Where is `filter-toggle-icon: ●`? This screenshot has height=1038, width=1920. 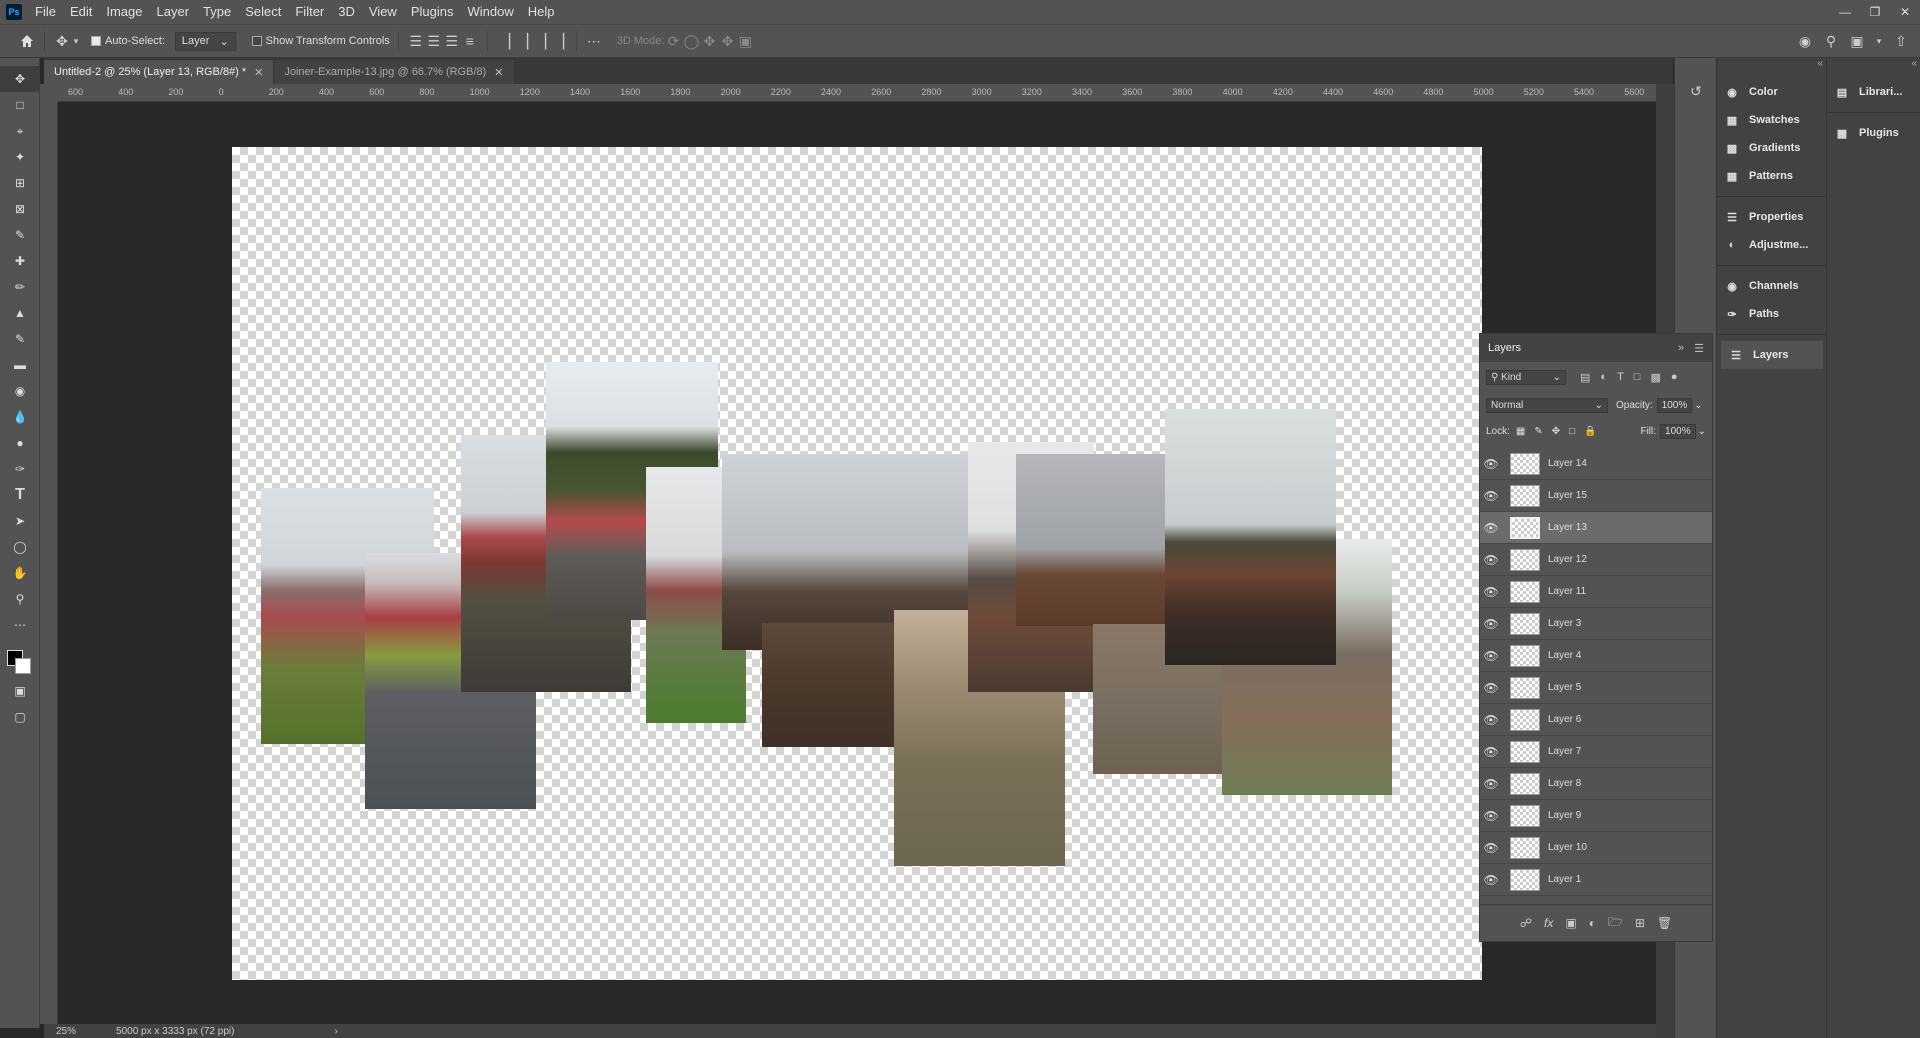
filter-toggle-icon: ● is located at coordinates (1674, 377).